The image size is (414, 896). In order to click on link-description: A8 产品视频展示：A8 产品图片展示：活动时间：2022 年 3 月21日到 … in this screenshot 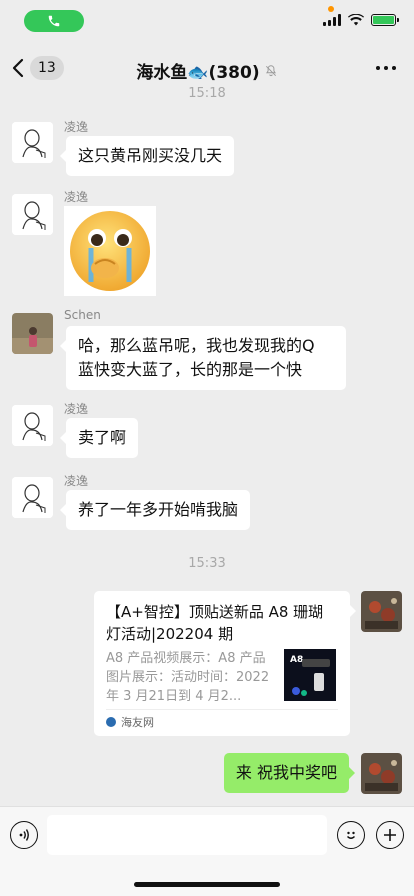, I will do `click(188, 677)`.